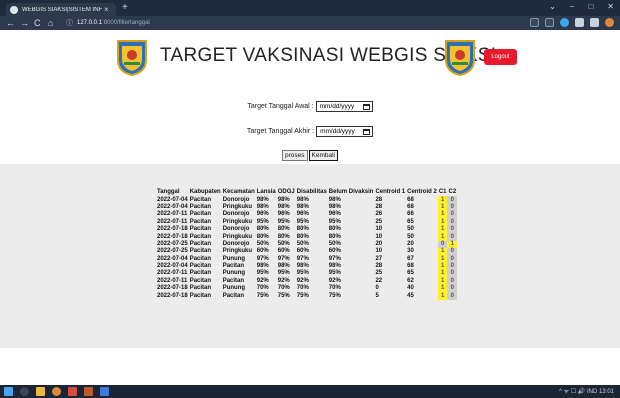 The width and height of the screenshot is (620, 398). I want to click on column-header: Tanggal, so click(168, 192).